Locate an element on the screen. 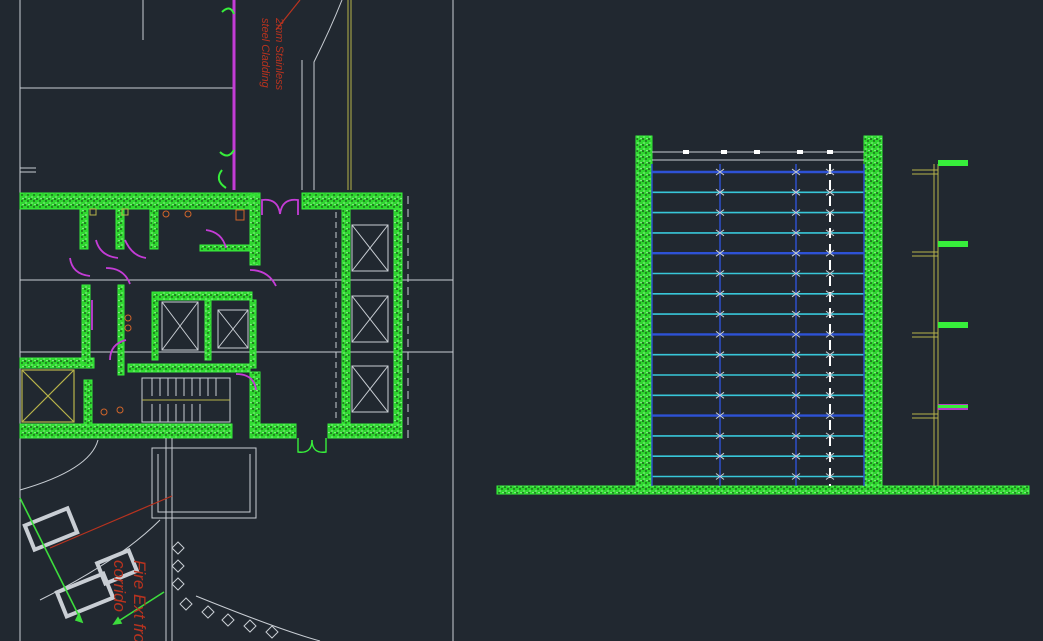 This screenshot has height=641, width=1043. stair is located at coordinates (186, 400).